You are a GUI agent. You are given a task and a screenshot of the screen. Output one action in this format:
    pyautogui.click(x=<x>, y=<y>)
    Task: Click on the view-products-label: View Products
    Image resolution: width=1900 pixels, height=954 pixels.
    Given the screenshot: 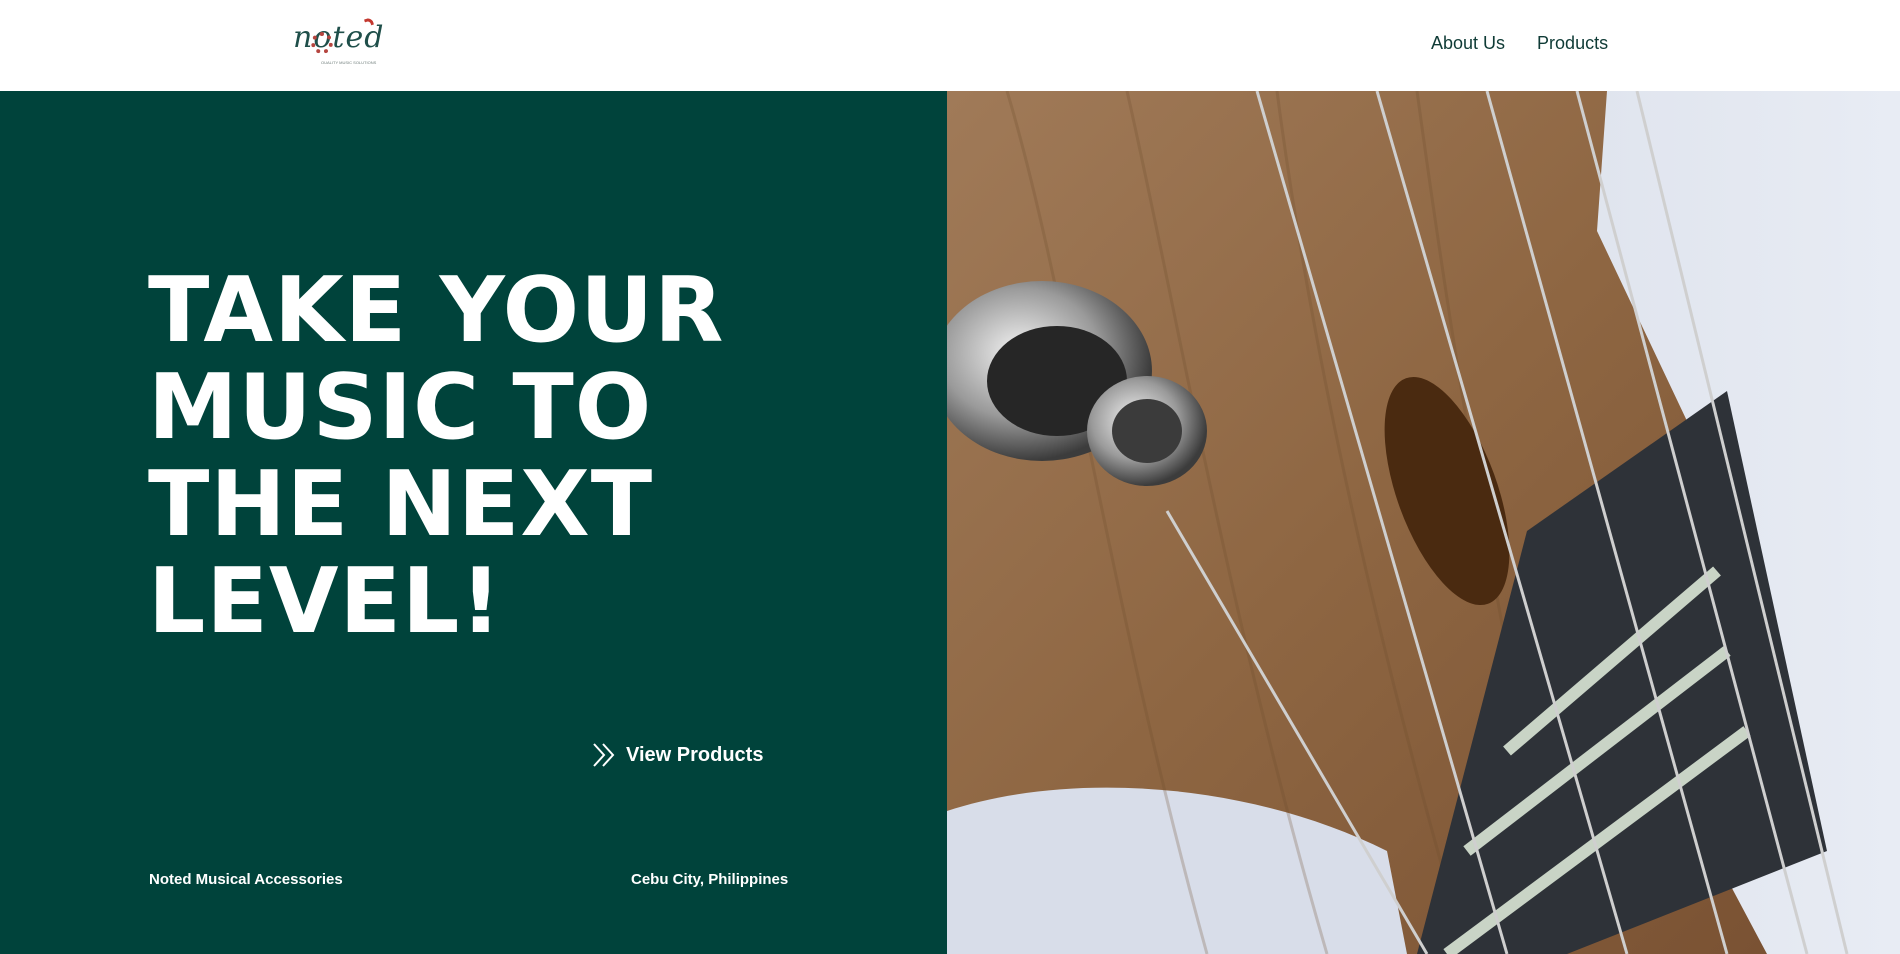 What is the action you would take?
    pyautogui.click(x=695, y=754)
    